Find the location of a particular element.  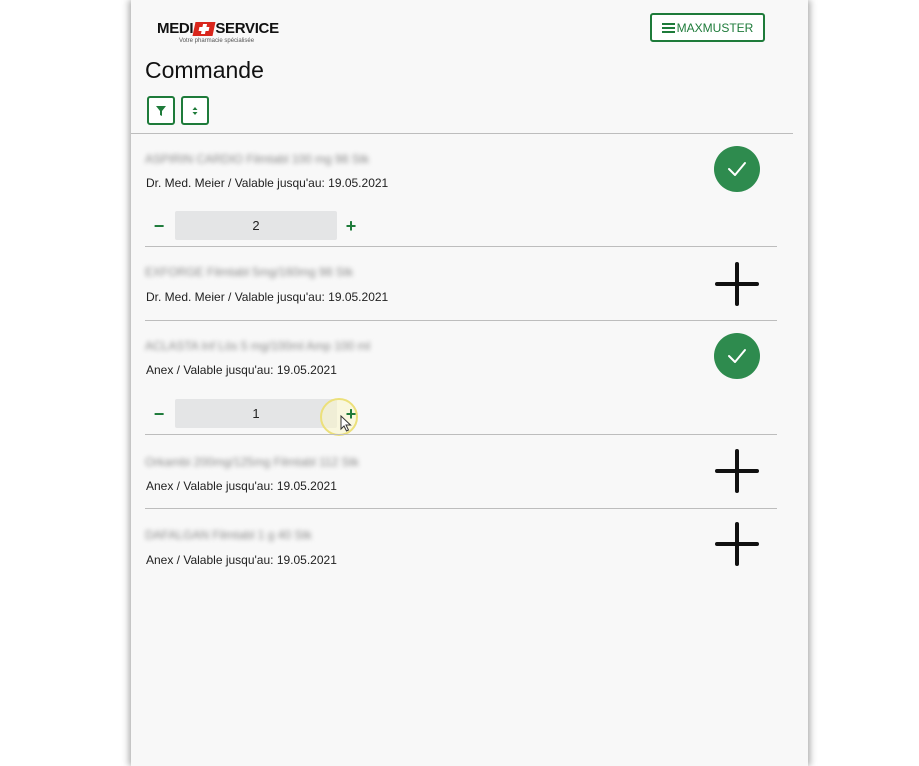

menu-icon is located at coordinates (668, 28).